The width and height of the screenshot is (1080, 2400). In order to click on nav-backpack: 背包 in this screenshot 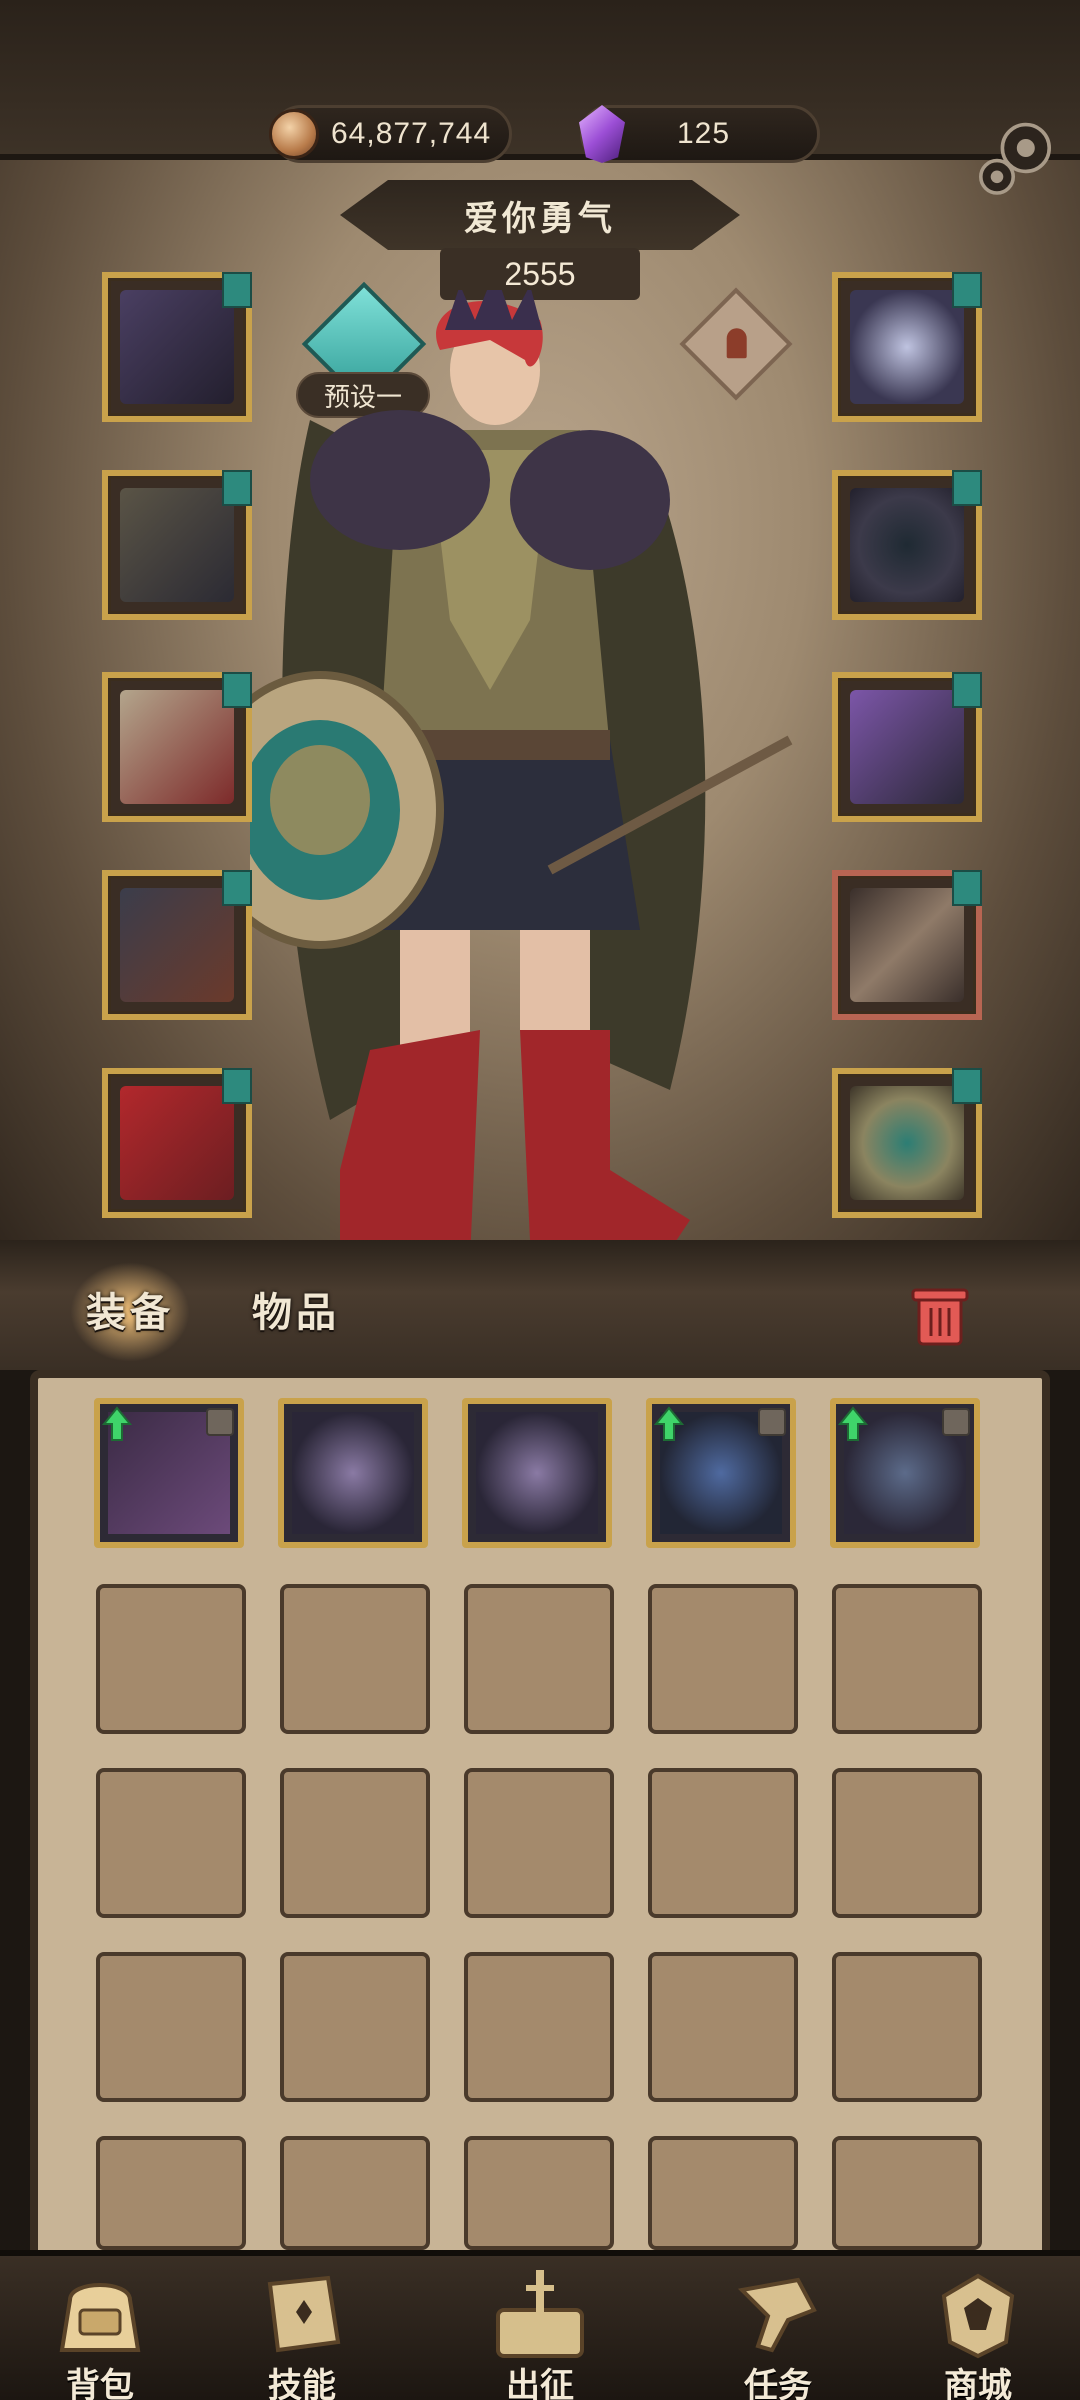, I will do `click(100, 2325)`.